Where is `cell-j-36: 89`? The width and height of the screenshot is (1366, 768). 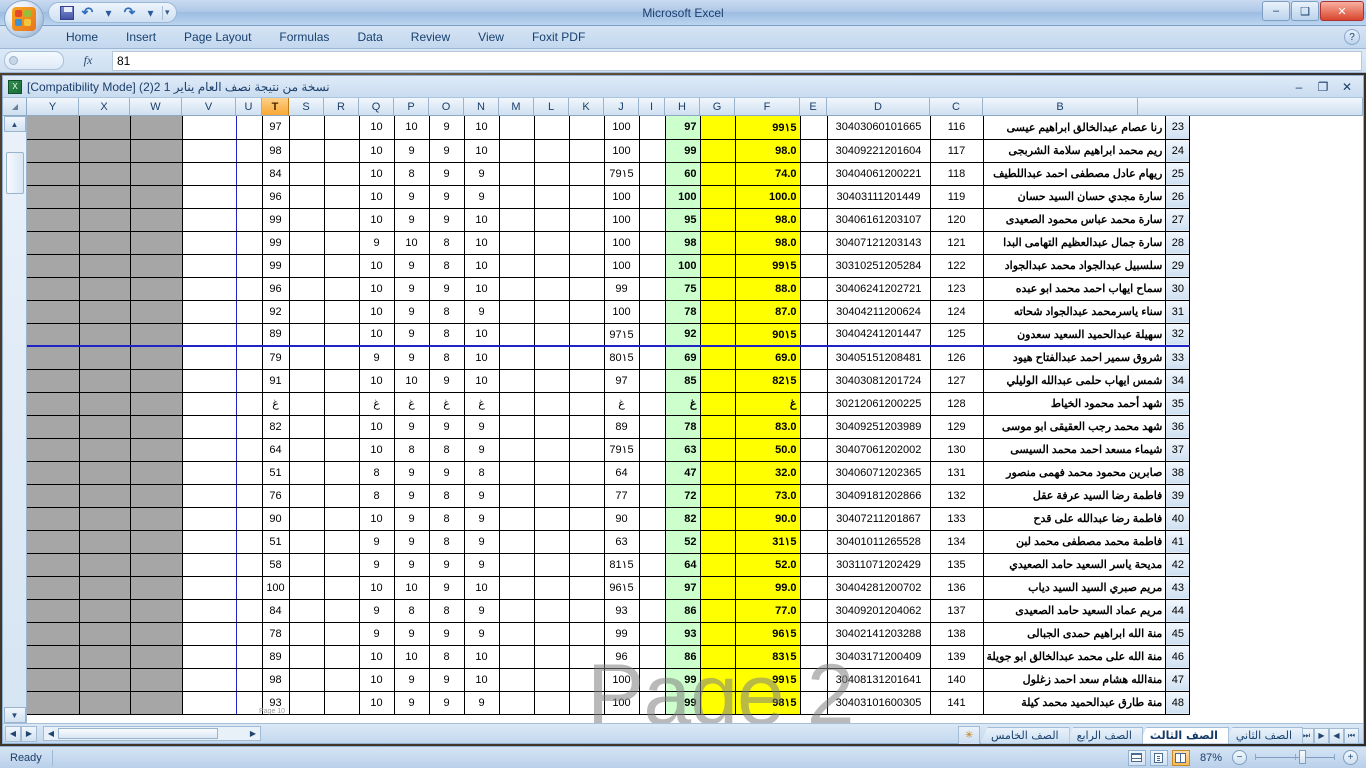
cell-j-36: 89 is located at coordinates (622, 427).